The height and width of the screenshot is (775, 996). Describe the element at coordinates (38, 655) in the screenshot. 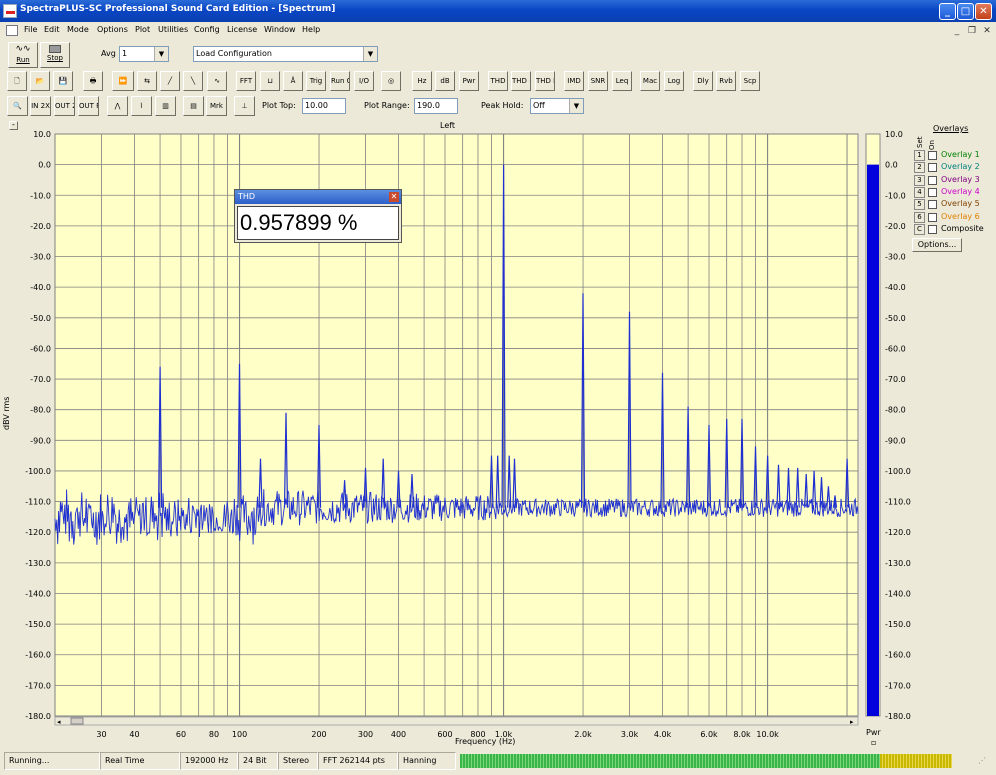

I see `y-tick-label: -160.0` at that location.